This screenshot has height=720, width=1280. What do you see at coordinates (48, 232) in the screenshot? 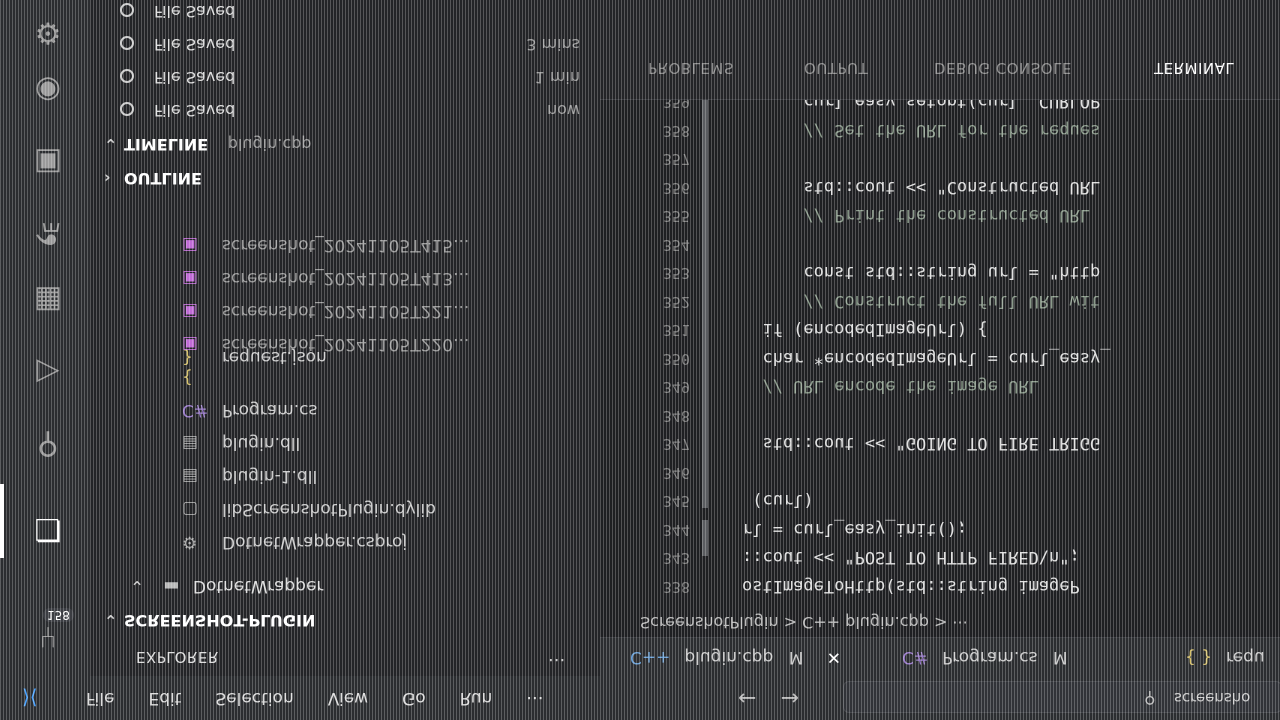
I see `testing-icon: ⚗` at bounding box center [48, 232].